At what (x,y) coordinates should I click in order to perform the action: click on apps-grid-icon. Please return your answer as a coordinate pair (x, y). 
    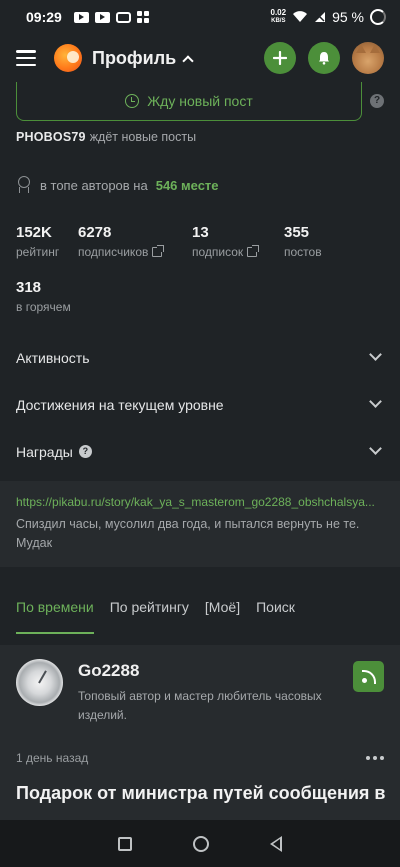
    Looking at the image, I should click on (142, 17).